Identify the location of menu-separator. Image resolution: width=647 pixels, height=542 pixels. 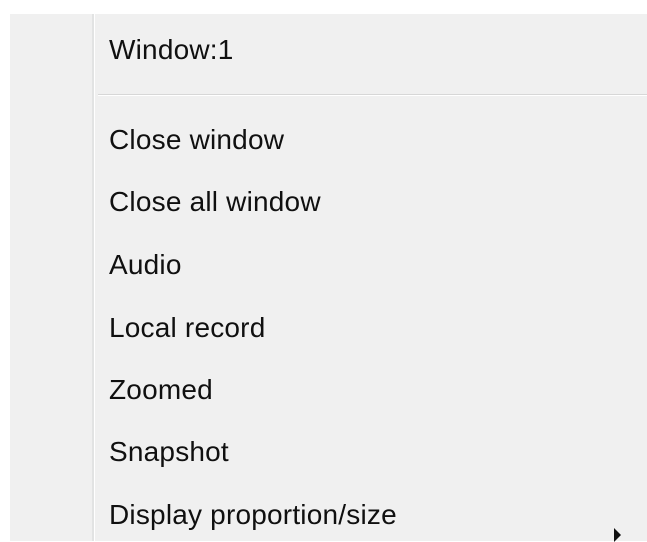
(372, 95).